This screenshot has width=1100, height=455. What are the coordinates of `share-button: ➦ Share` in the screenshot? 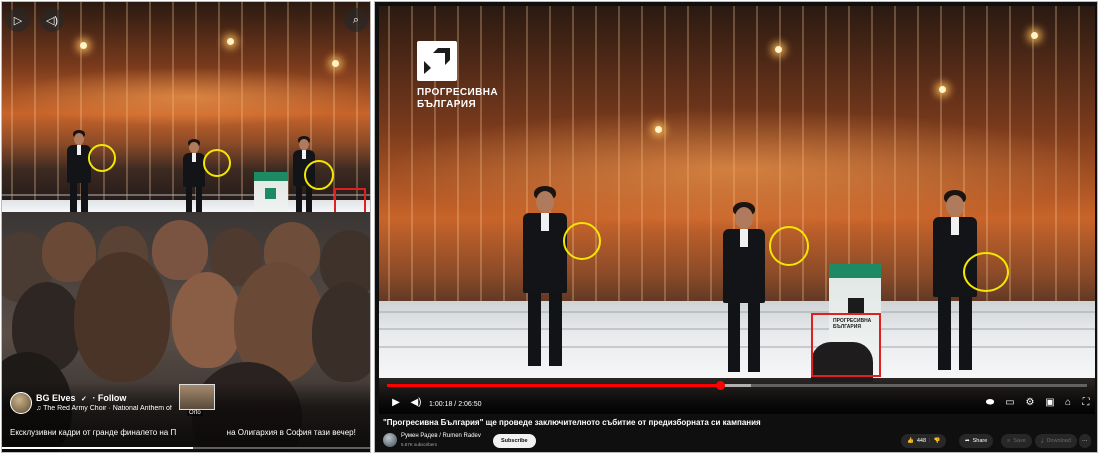 It's located at (976, 441).